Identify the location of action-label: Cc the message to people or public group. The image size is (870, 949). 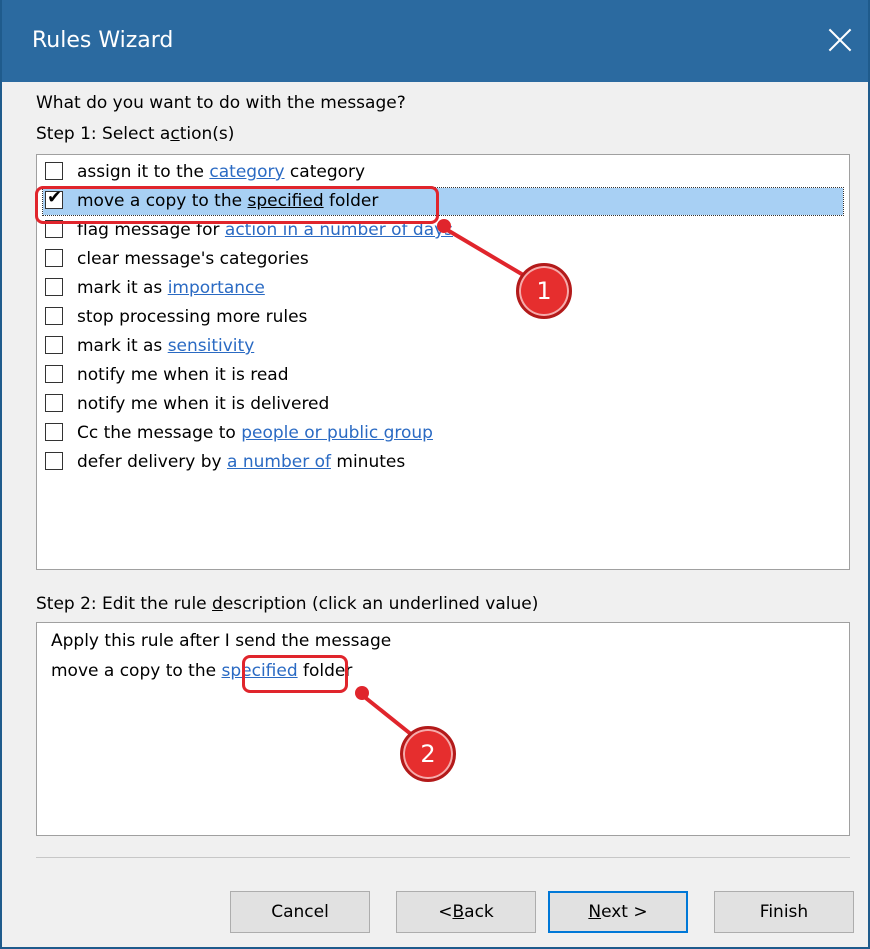
(255, 433).